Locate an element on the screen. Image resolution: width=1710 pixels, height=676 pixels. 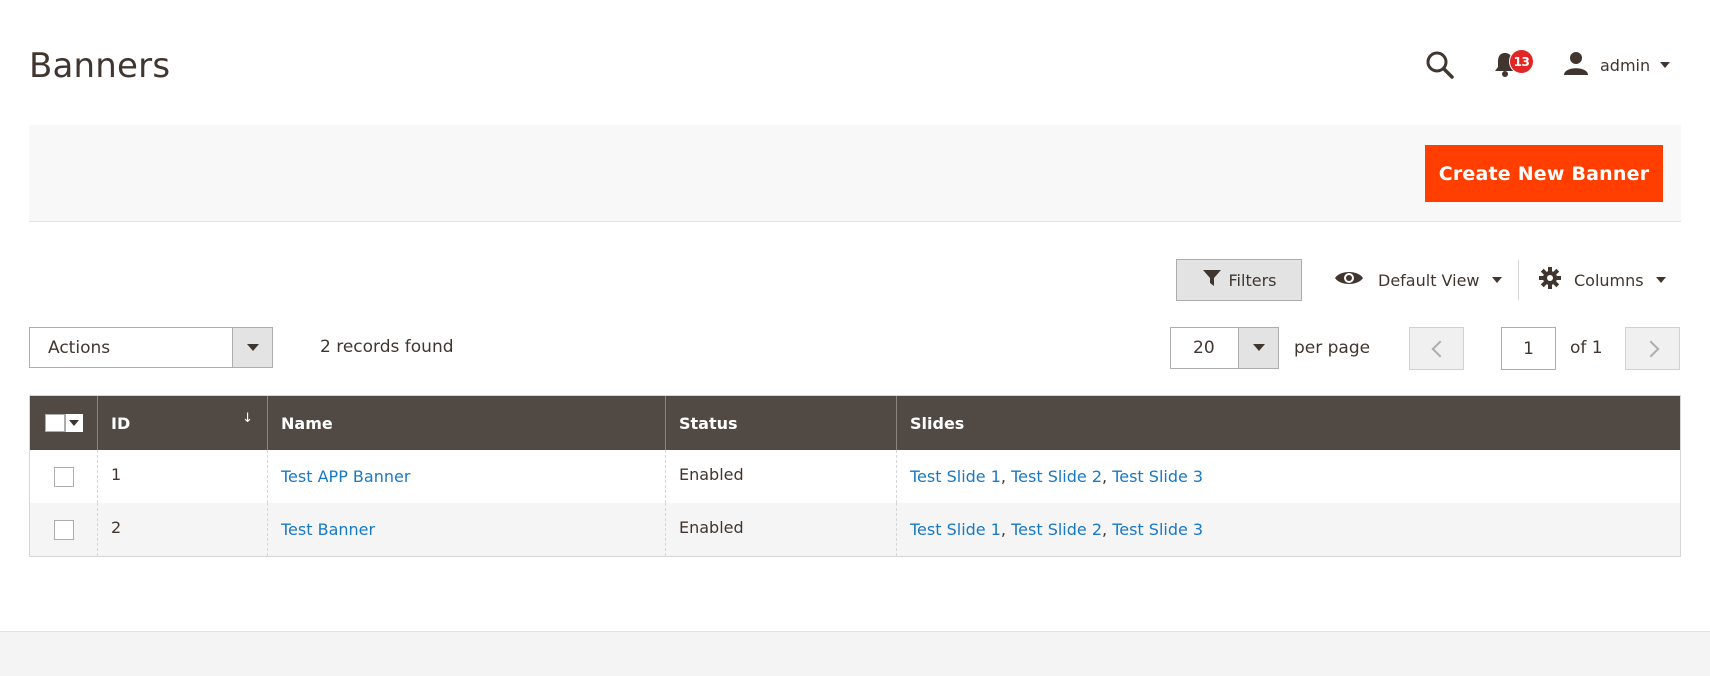
banner-name-link: Test APP Banner is located at coordinates (345, 476).